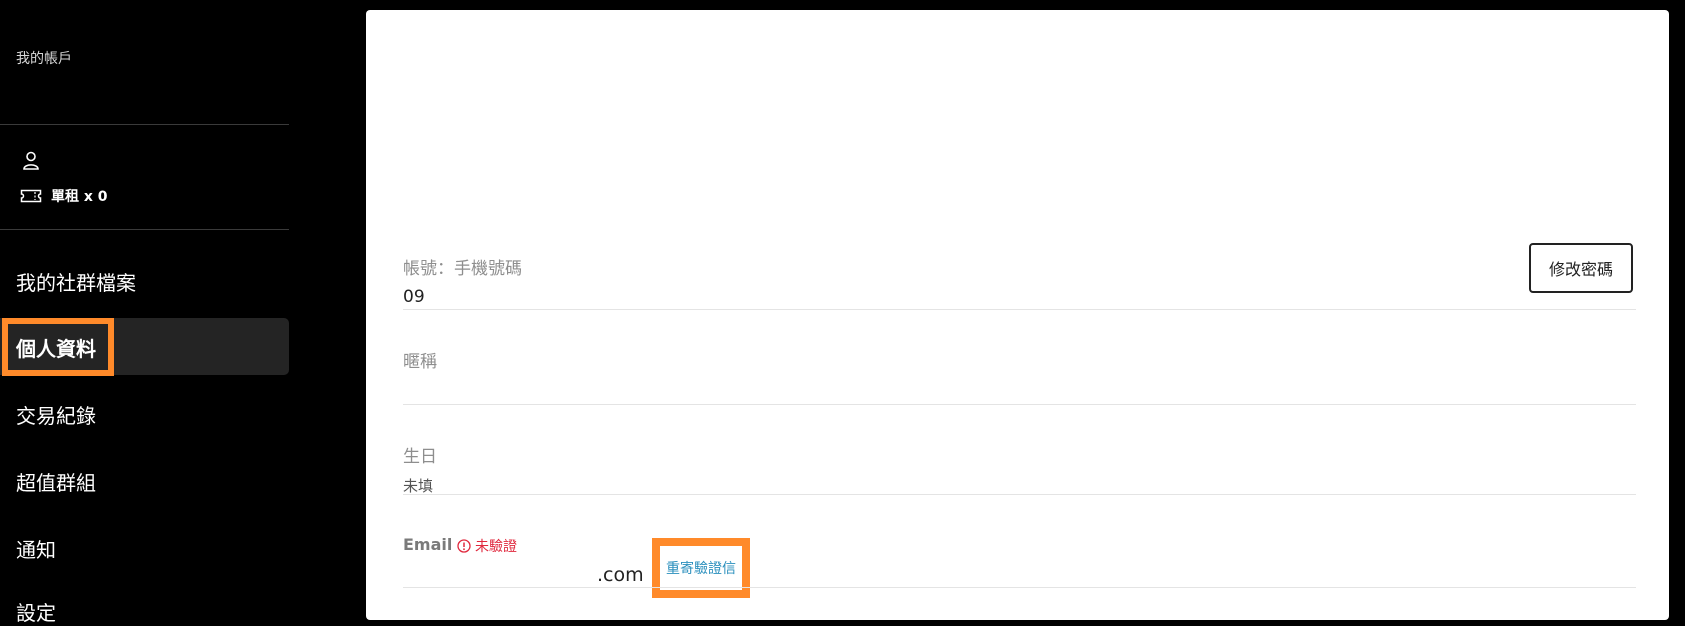 This screenshot has height=626, width=1685. Describe the element at coordinates (36, 548) in the screenshot. I see `sidebar-item-notifications: 通知` at that location.